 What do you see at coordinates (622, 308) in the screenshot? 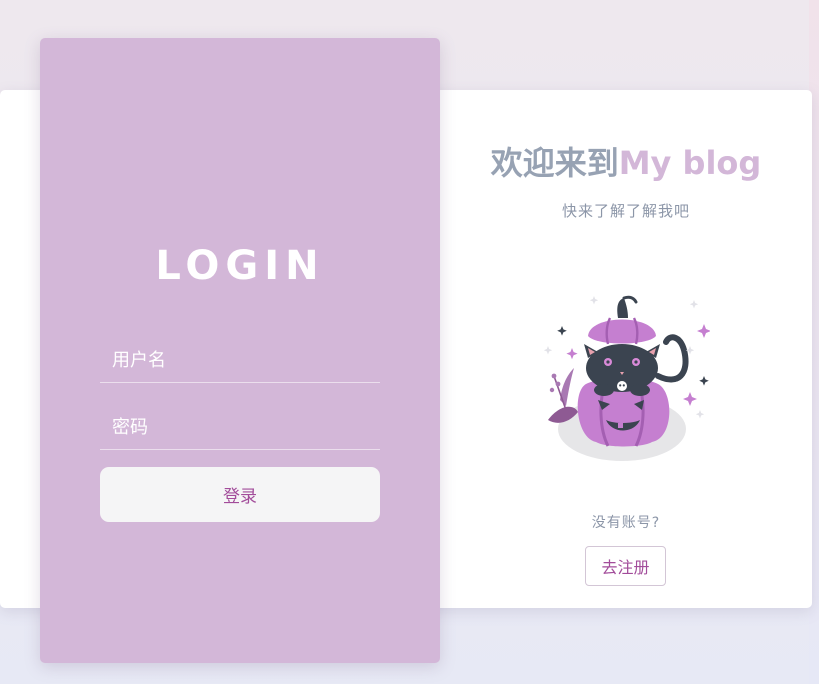
I see `pumpkin-stem-shape` at bounding box center [622, 308].